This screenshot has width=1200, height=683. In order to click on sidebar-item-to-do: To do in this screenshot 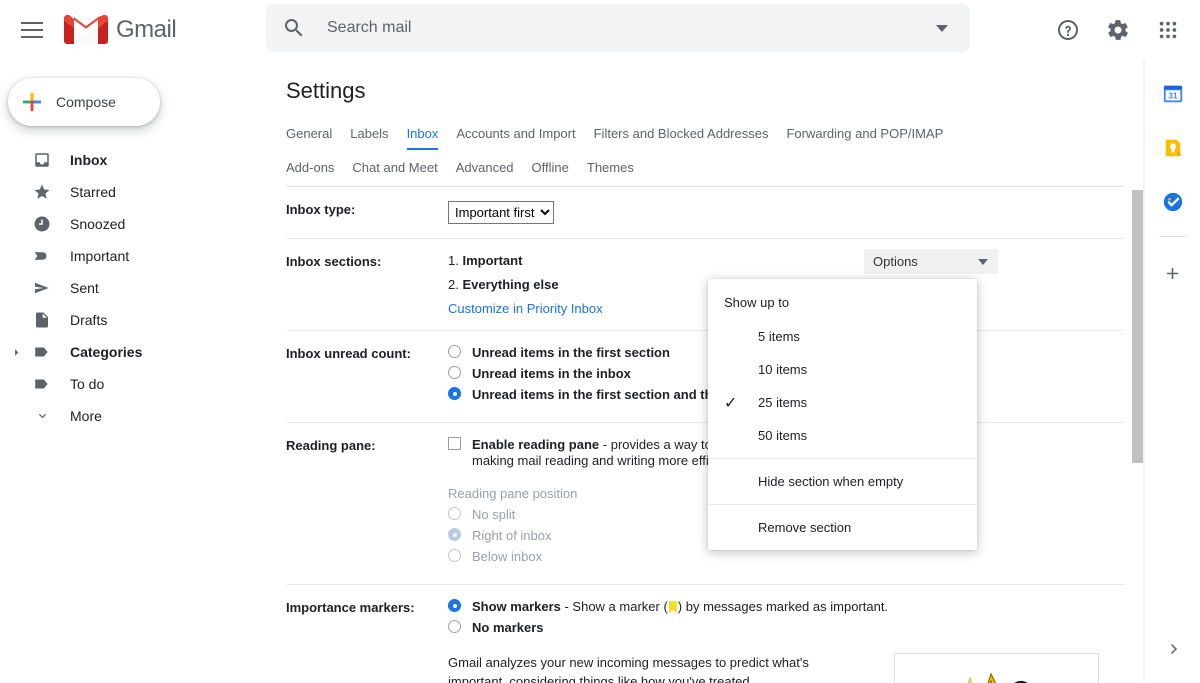, I will do `click(128, 384)`.